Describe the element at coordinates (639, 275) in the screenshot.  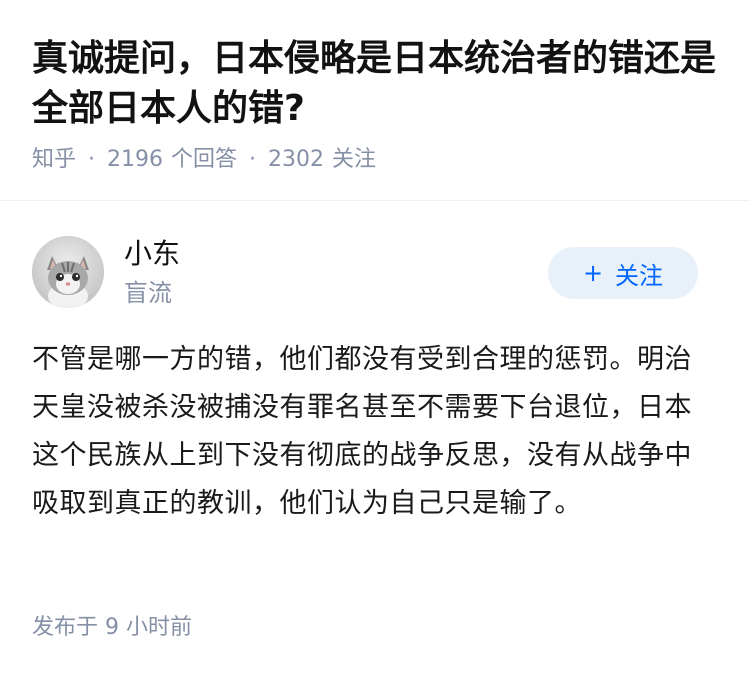
I see `follow-button-label: 关注` at that location.